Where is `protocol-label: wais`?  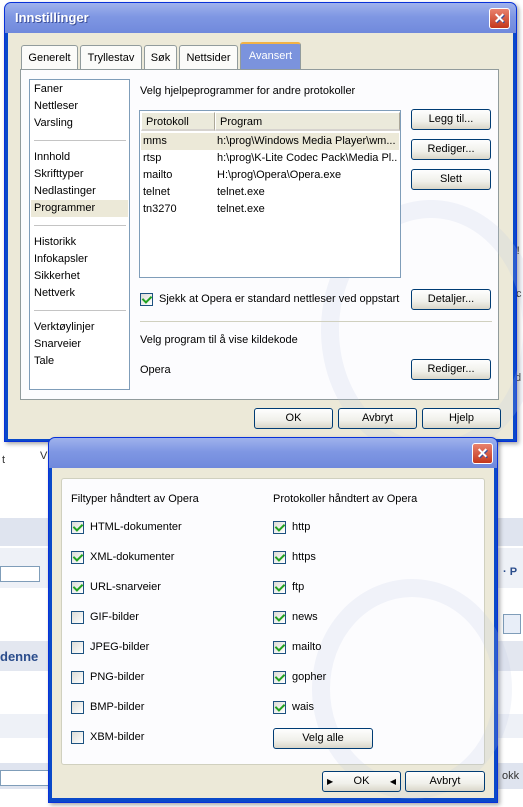
protocol-label: wais is located at coordinates (303, 707).